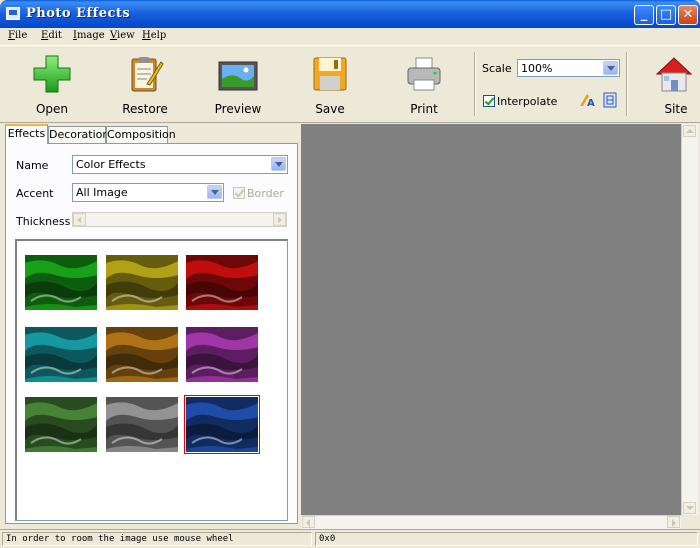 Image resolution: width=700 pixels, height=548 pixels. What do you see at coordinates (330, 109) in the screenshot?
I see `save-label: Save` at bounding box center [330, 109].